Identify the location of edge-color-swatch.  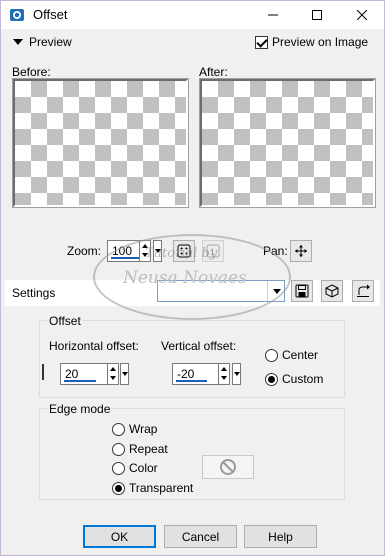
(228, 467).